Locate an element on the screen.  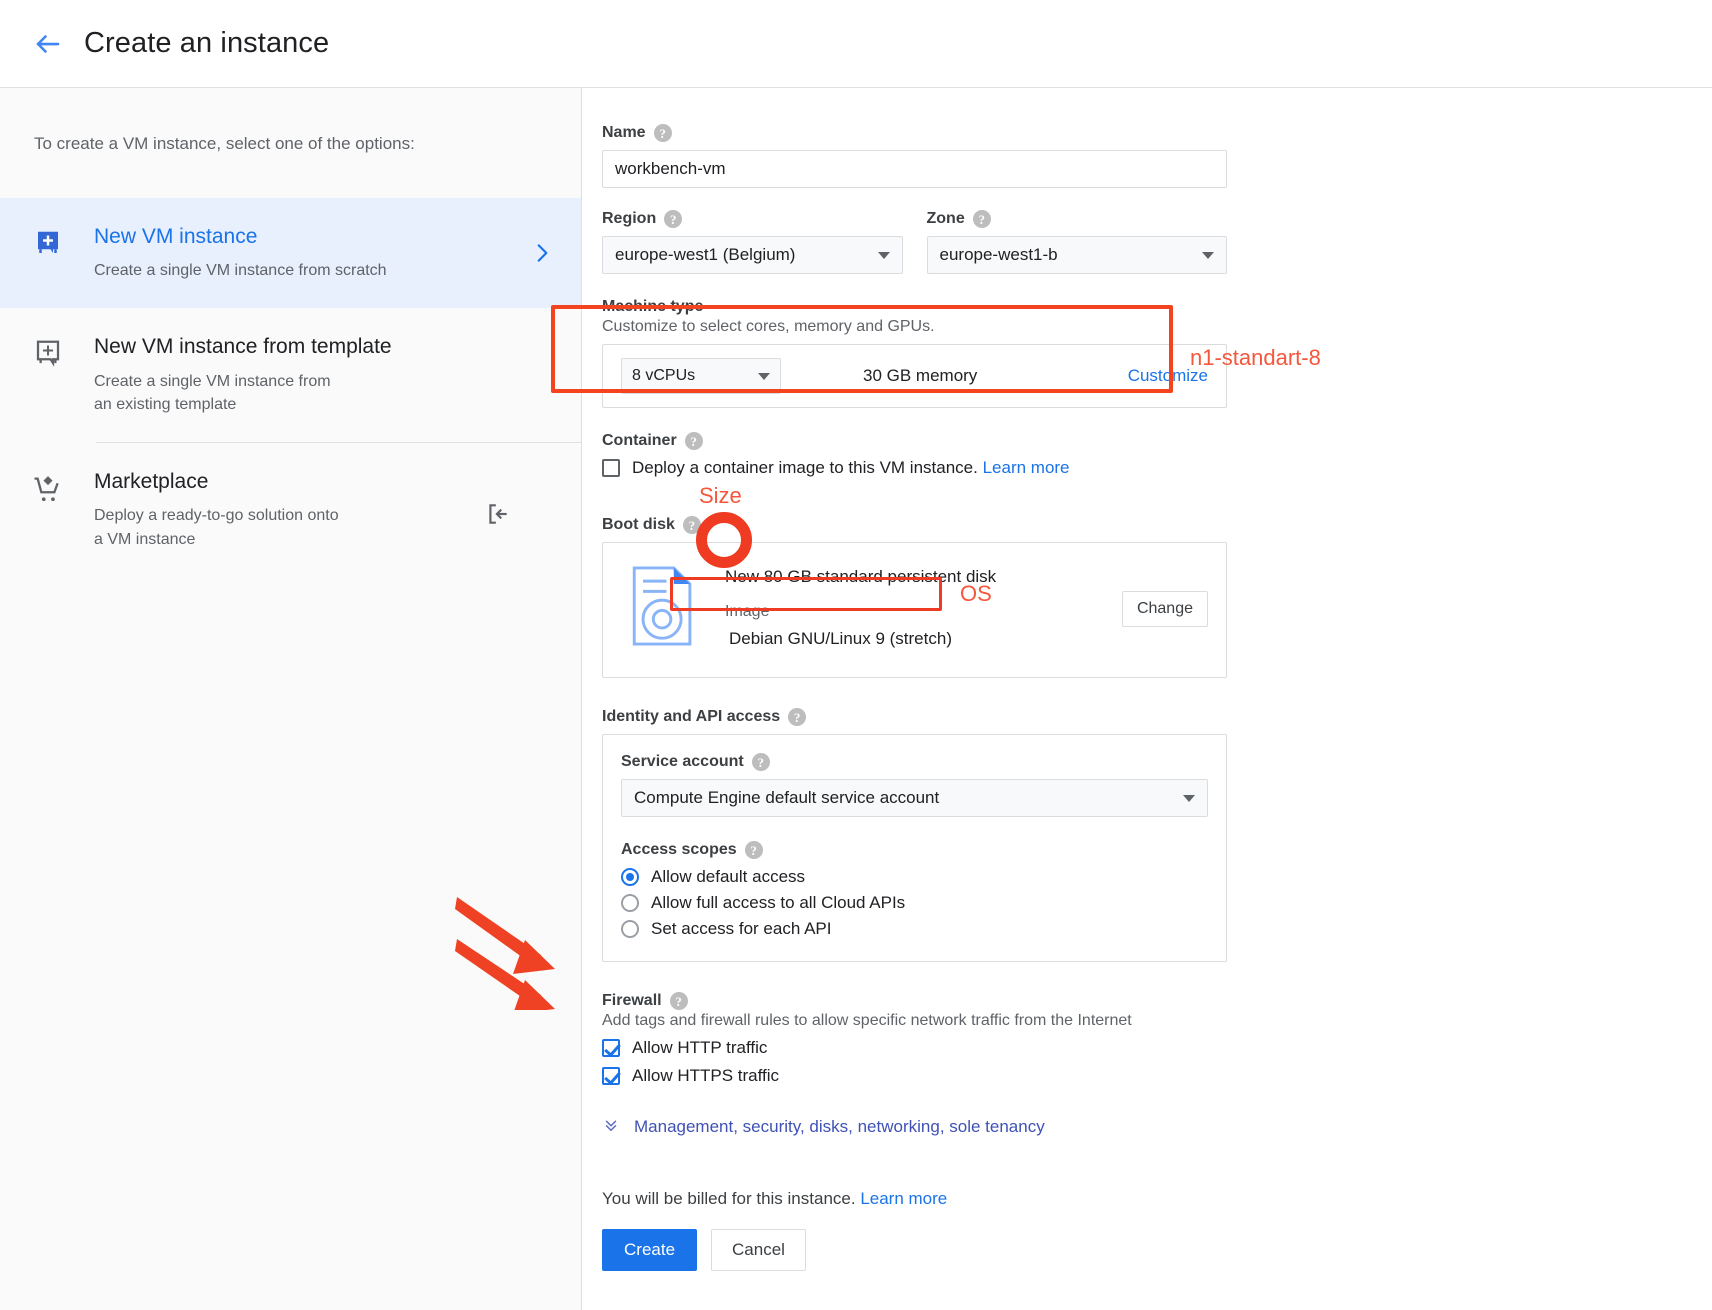
boot-disk-label: Boot disk ? is located at coordinates (914, 525).